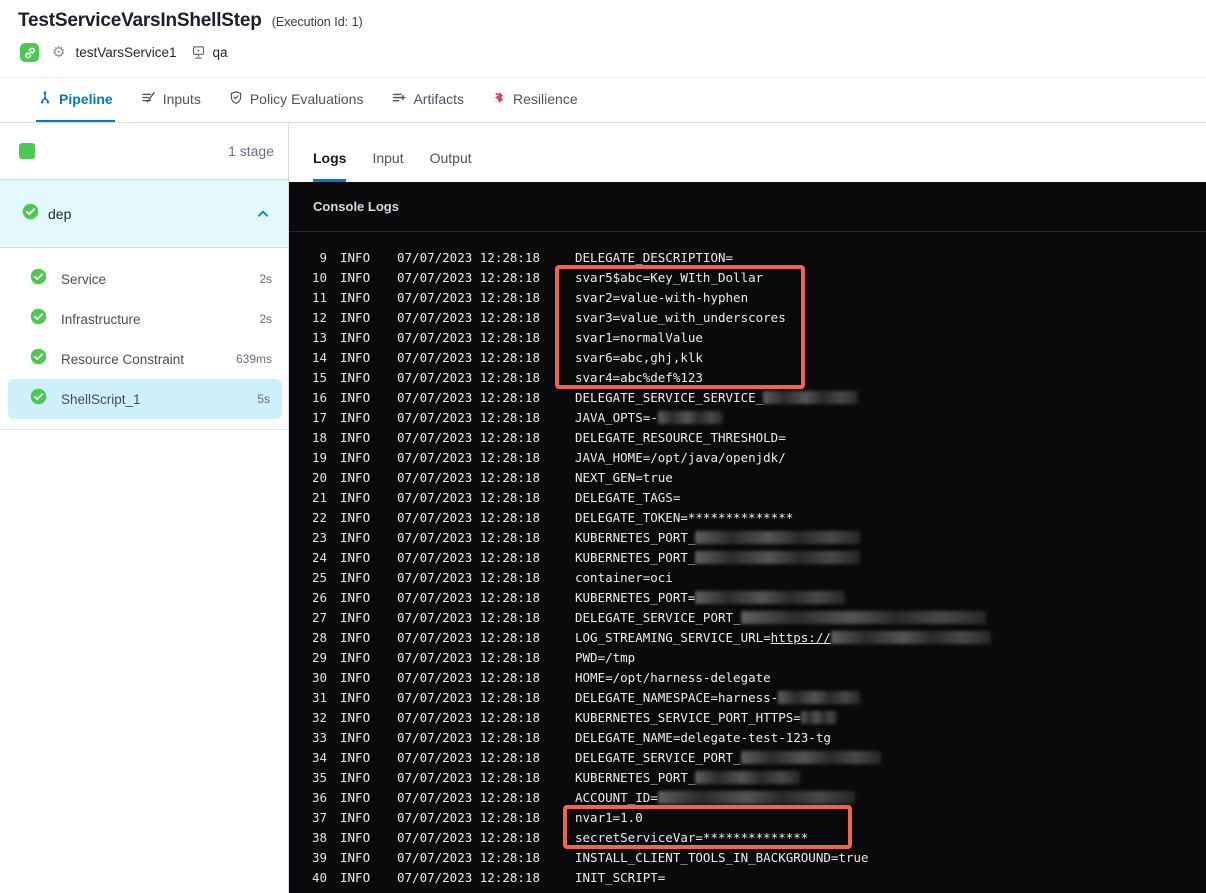 The height and width of the screenshot is (893, 1206). Describe the element at coordinates (319, 277) in the screenshot. I see `log-line-number: 10` at that location.